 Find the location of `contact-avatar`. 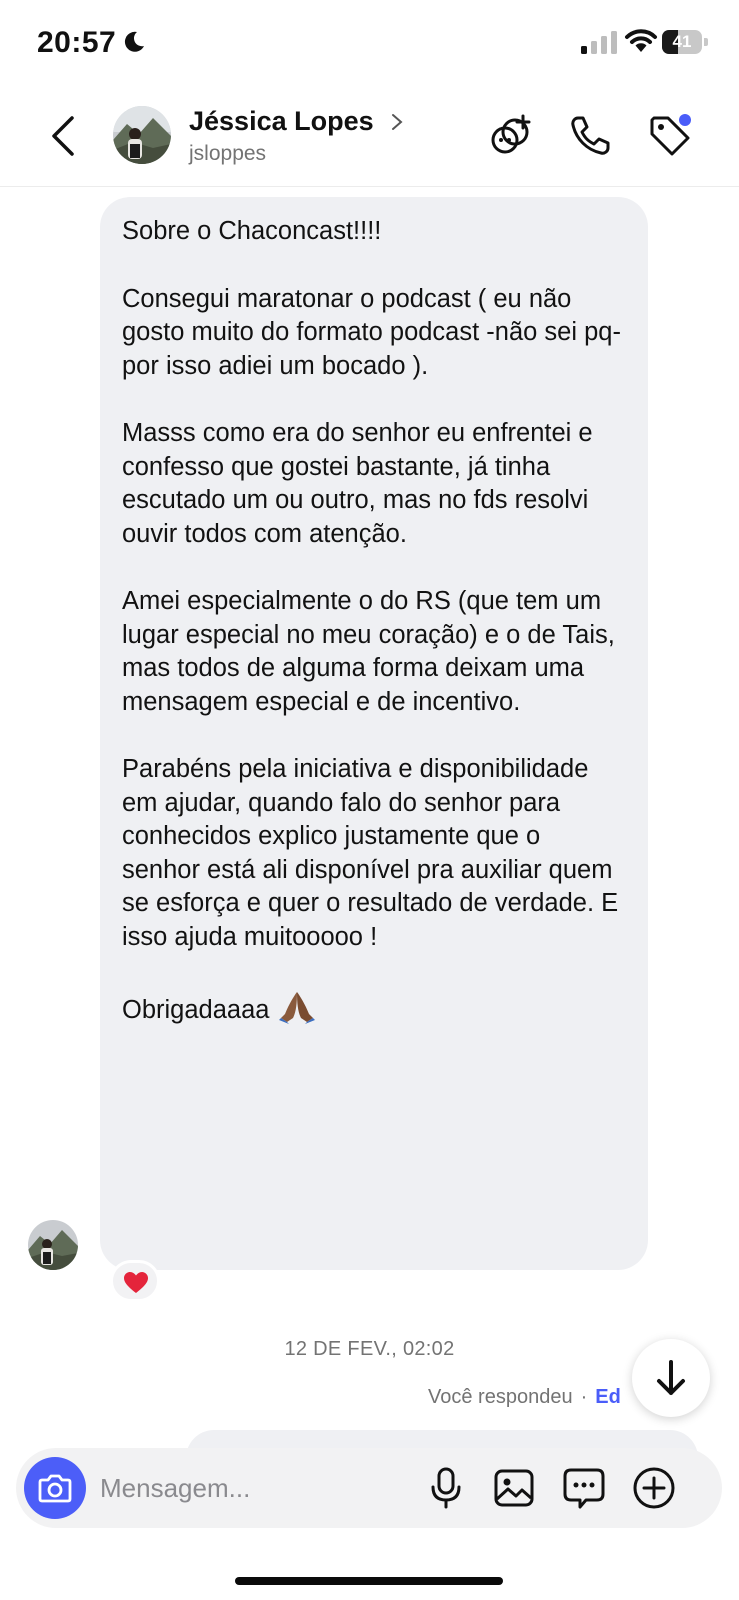

contact-avatar is located at coordinates (142, 135).